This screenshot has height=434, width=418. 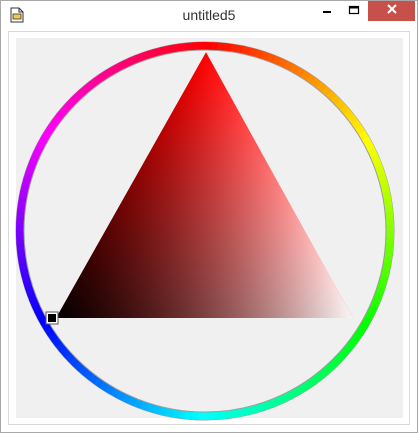 I want to click on color-selector-handle, so click(x=52, y=318).